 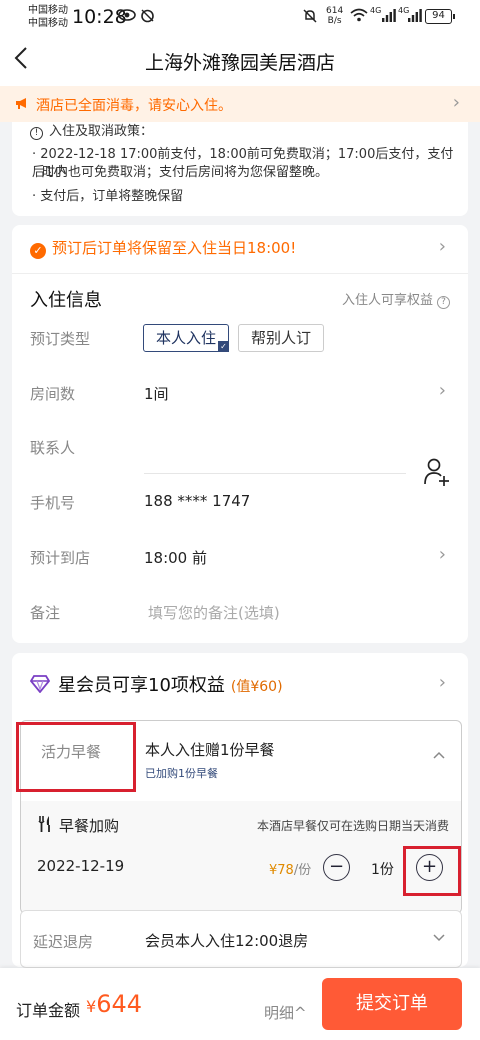 I want to click on wifi-icon, so click(x=359, y=17).